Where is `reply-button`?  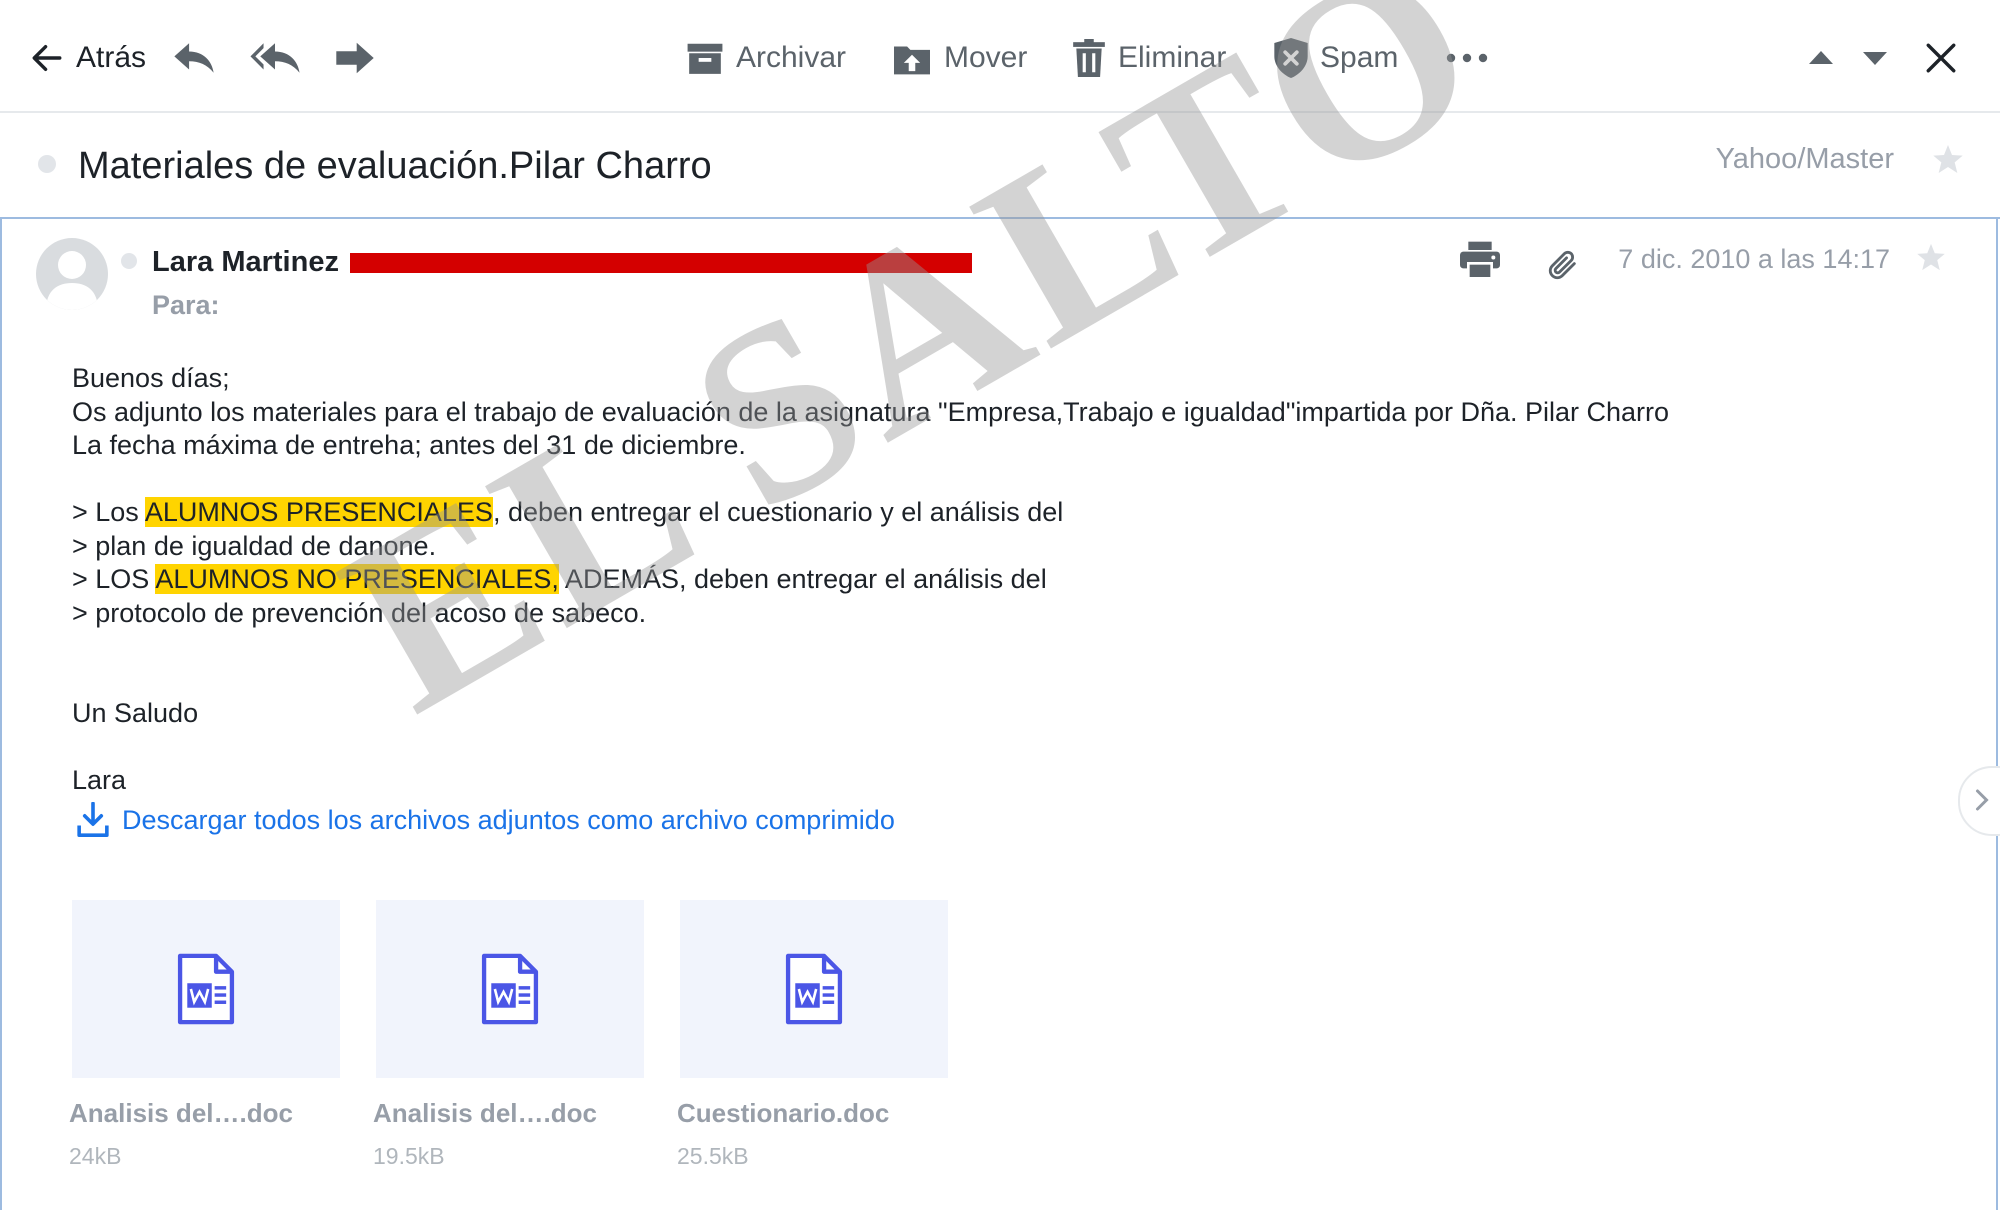 reply-button is located at coordinates (194, 58).